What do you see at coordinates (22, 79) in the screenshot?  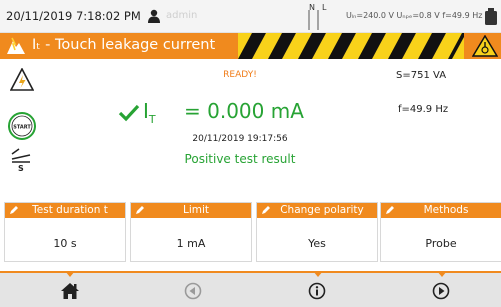 I see `voltage-warning-icon` at bounding box center [22, 79].